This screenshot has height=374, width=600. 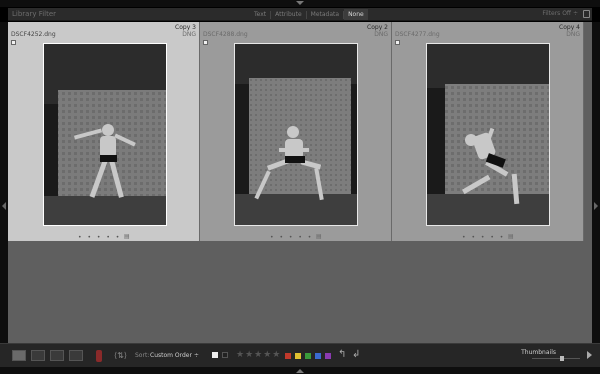 What do you see at coordinates (4, 206) in the screenshot?
I see `expand-left-arrow-icon` at bounding box center [4, 206].